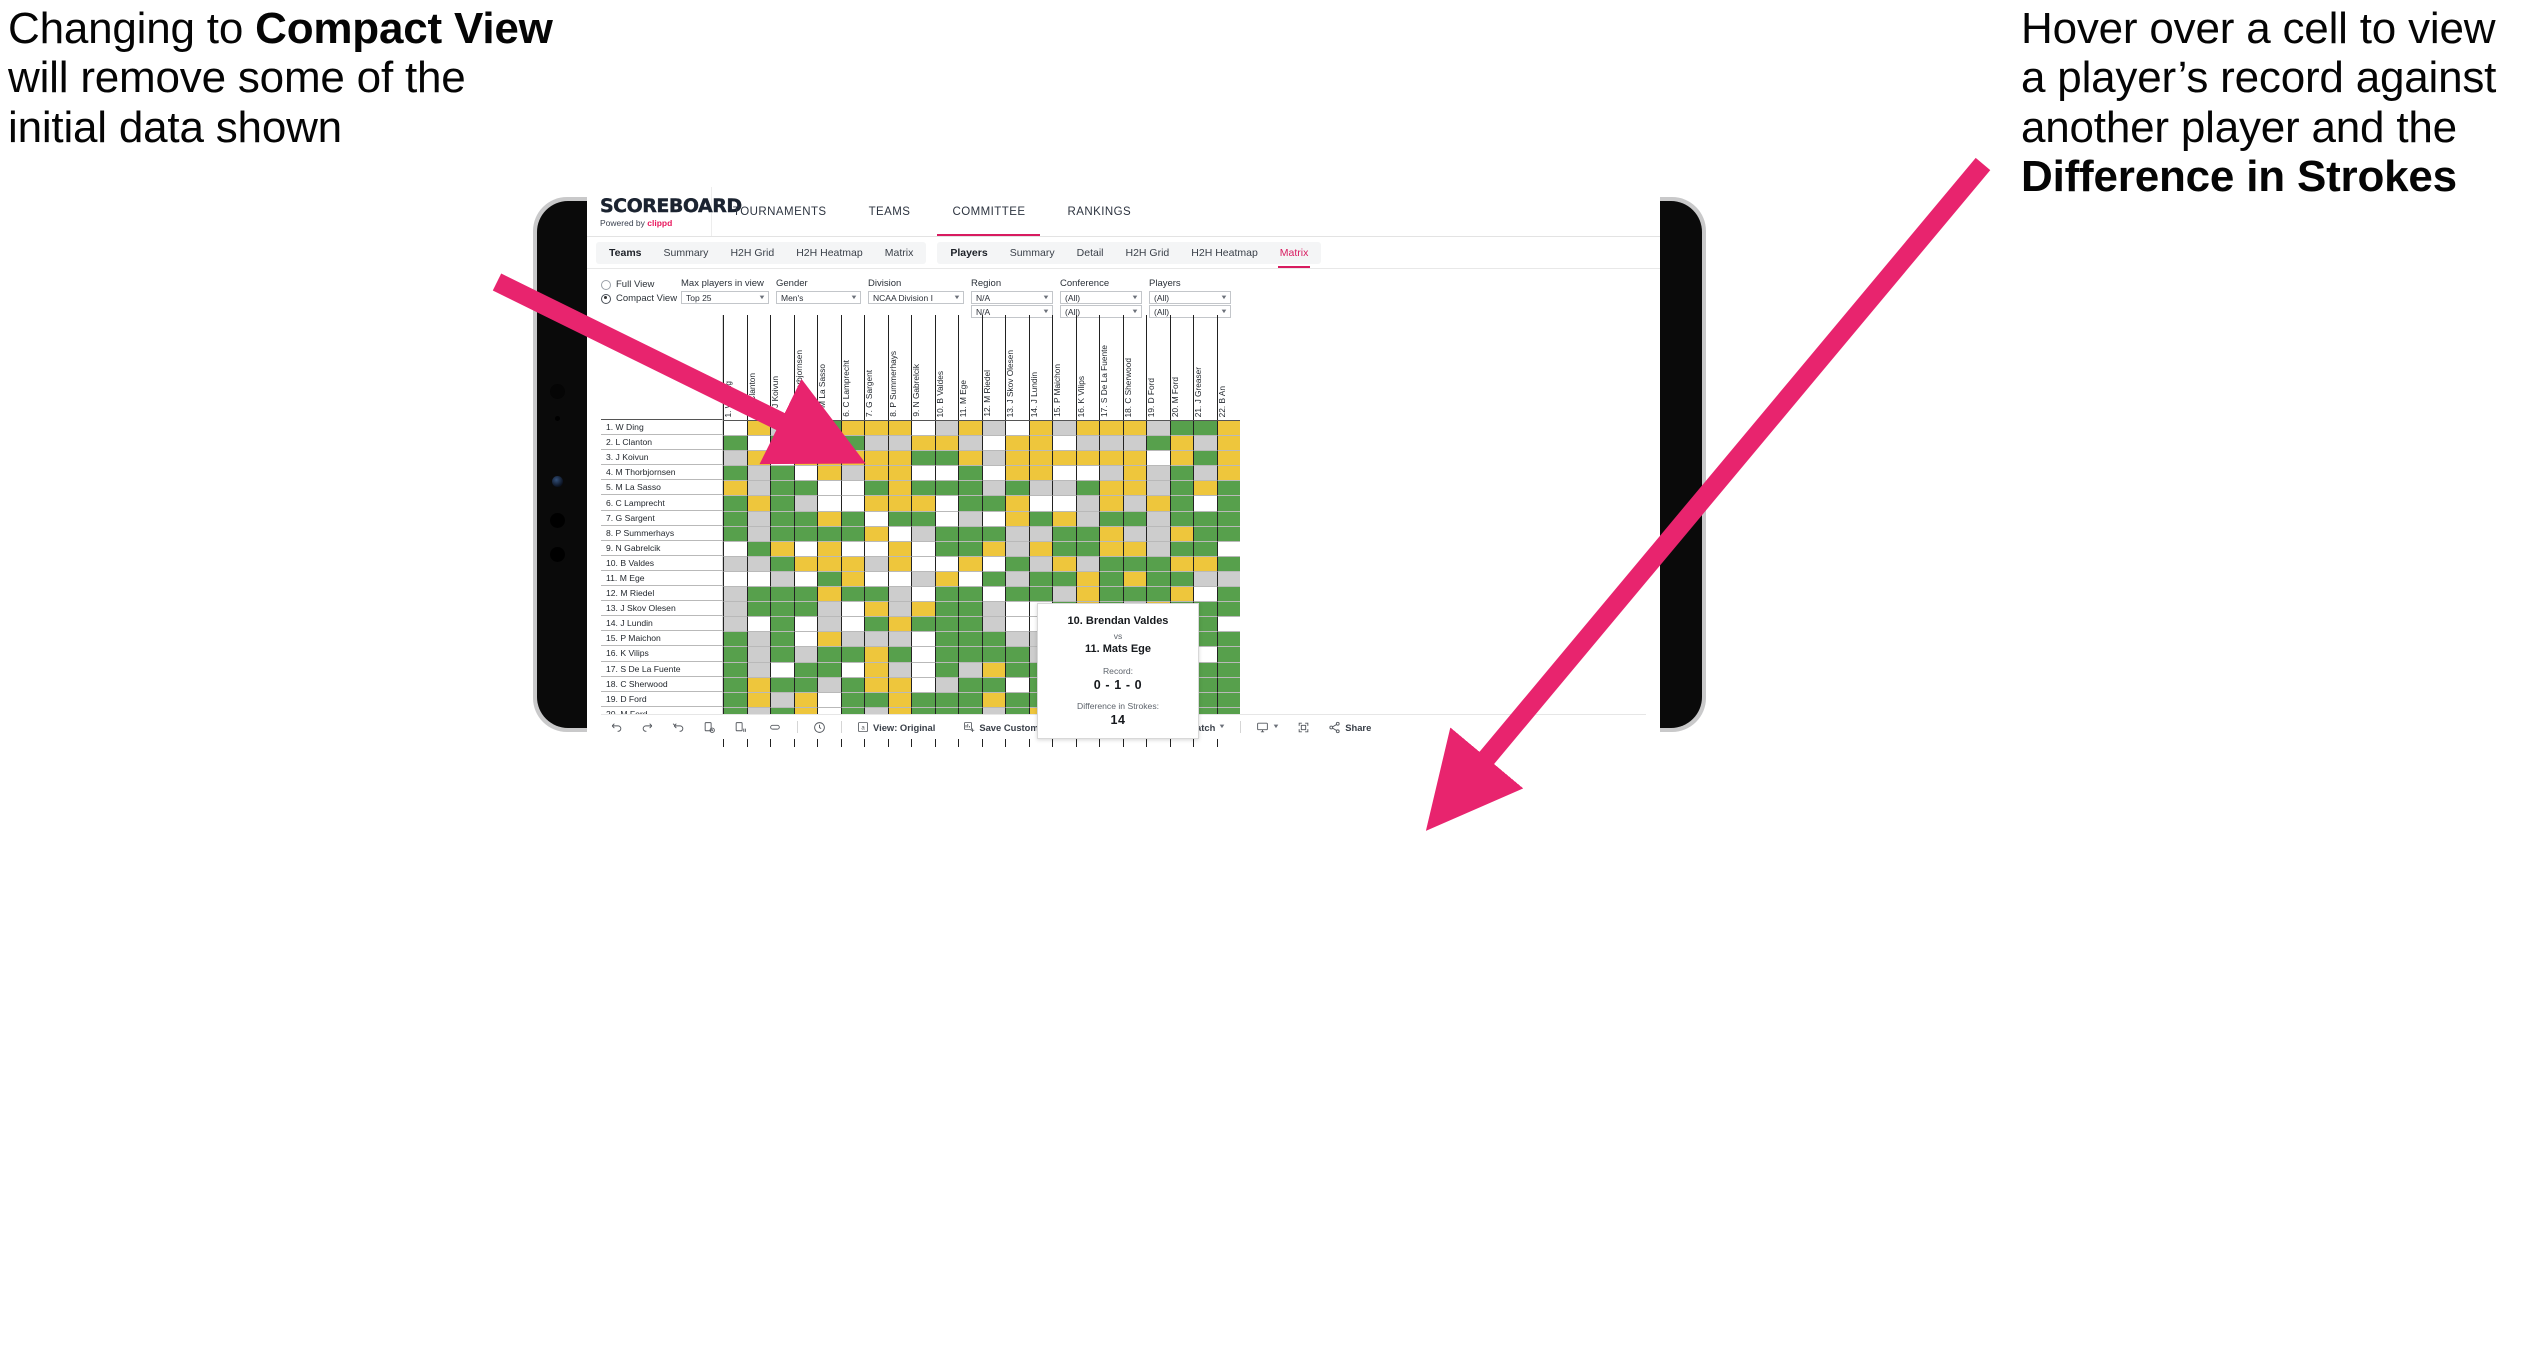 The width and height of the screenshot is (2521, 1356). I want to click on sub-tab-matrix: Matrix, so click(899, 253).